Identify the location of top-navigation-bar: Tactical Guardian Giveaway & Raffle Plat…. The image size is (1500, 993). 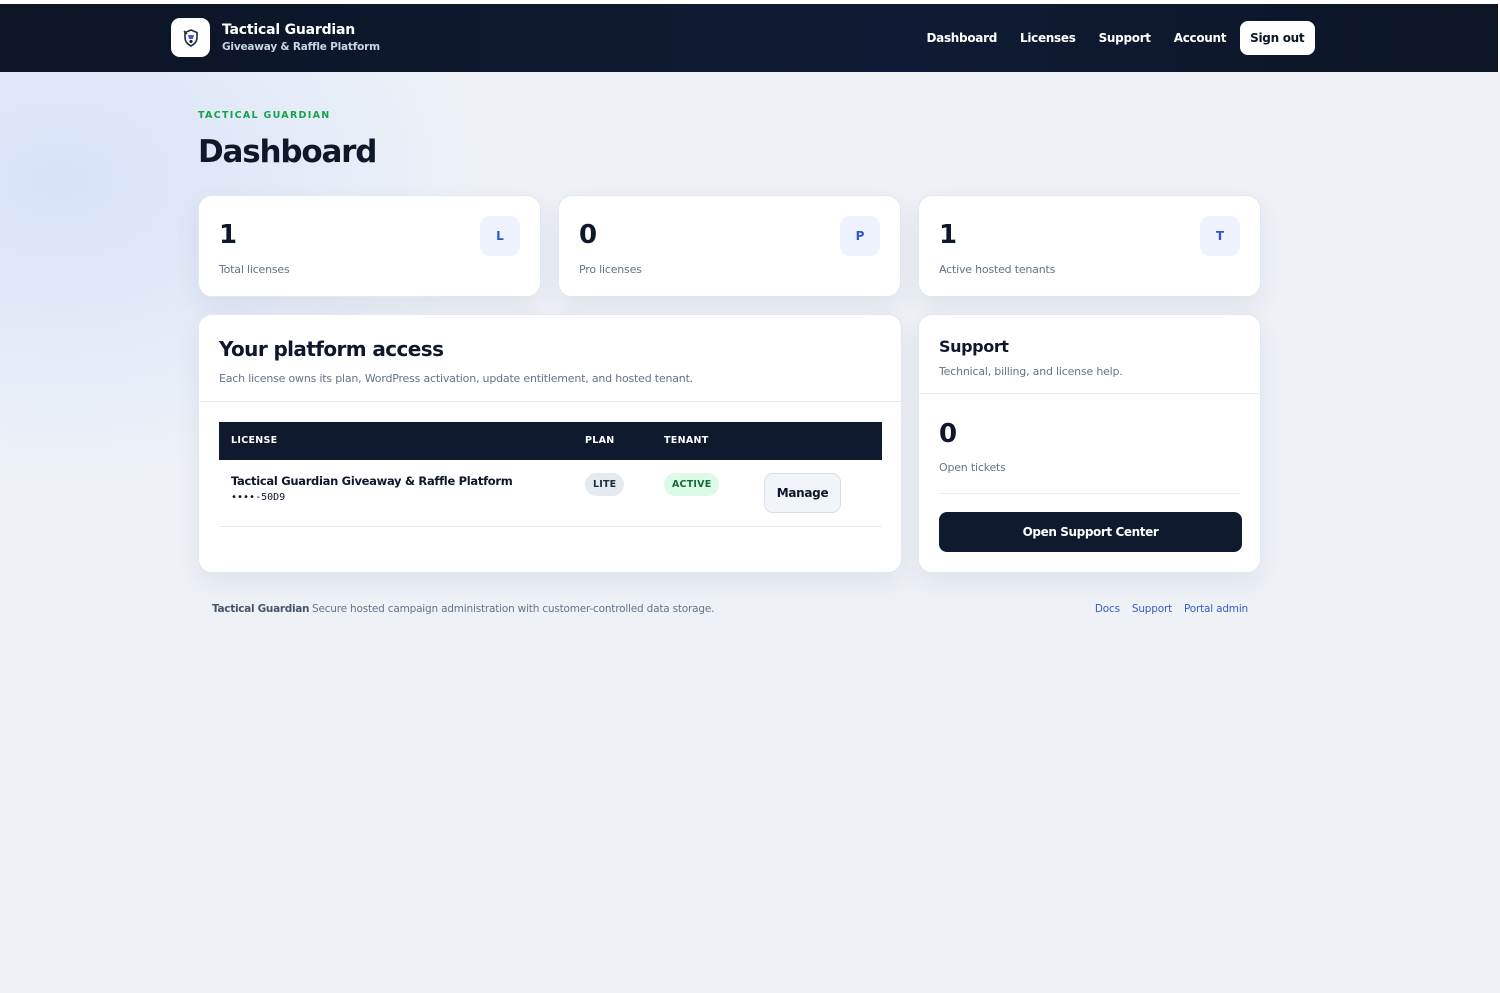
(750, 38).